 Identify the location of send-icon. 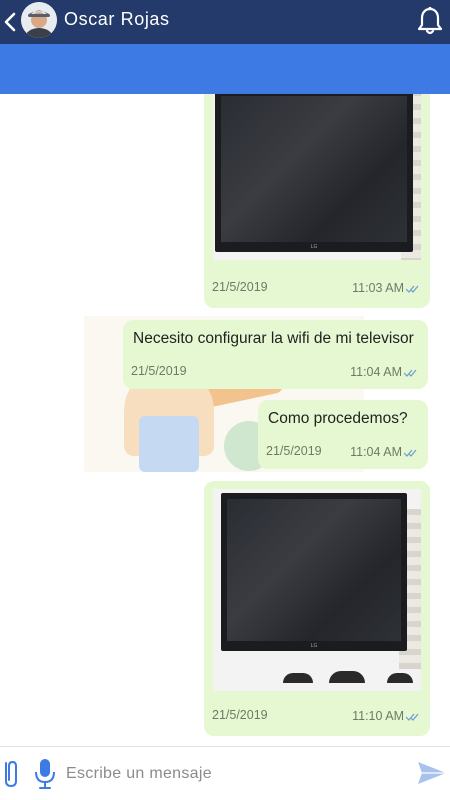
(432, 773).